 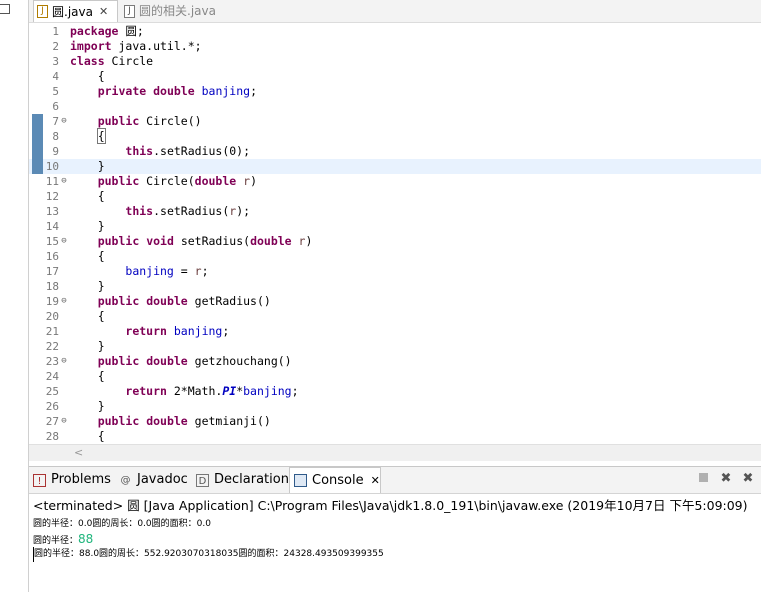 I want to click on code-token: .setRadius(, so click(x=191, y=211).